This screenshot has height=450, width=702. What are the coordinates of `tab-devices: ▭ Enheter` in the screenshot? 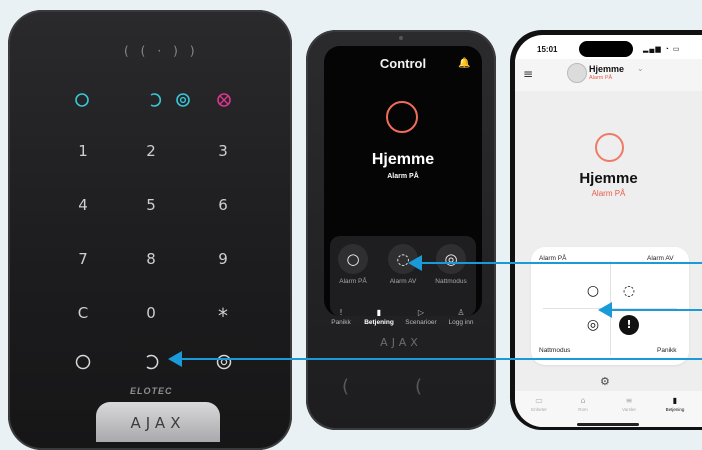 It's located at (539, 404).